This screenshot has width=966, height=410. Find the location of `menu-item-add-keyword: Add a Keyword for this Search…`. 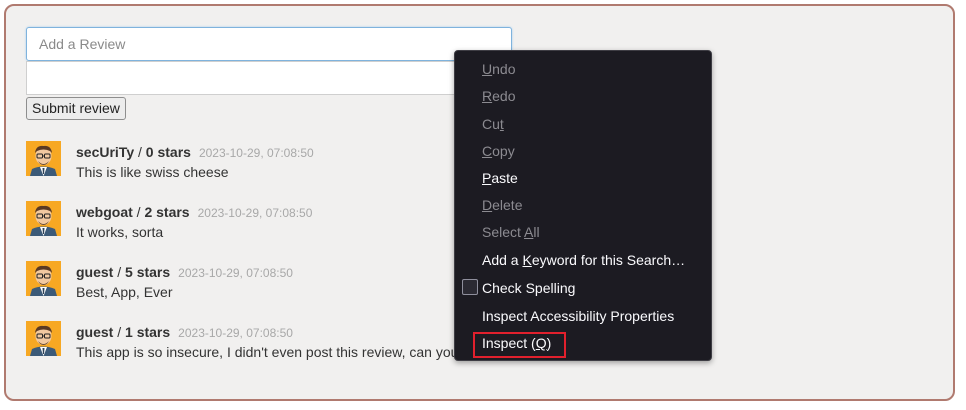

menu-item-add-keyword: Add a Keyword for this Search… is located at coordinates (583, 260).